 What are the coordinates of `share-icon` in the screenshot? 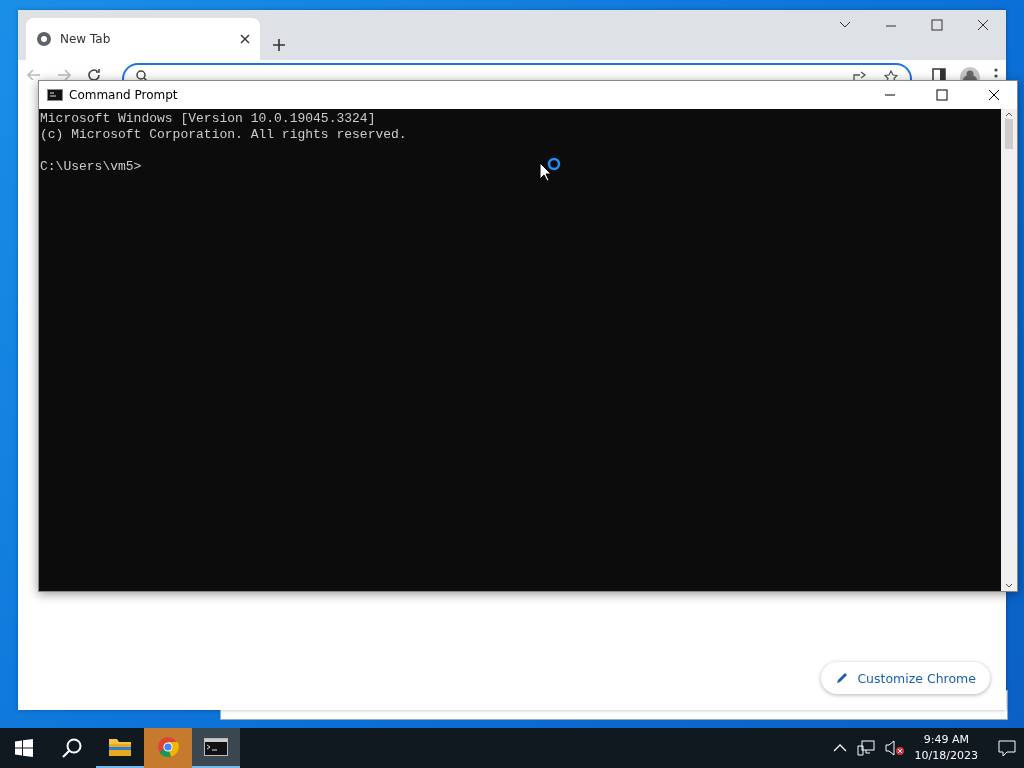 It's located at (860, 75).